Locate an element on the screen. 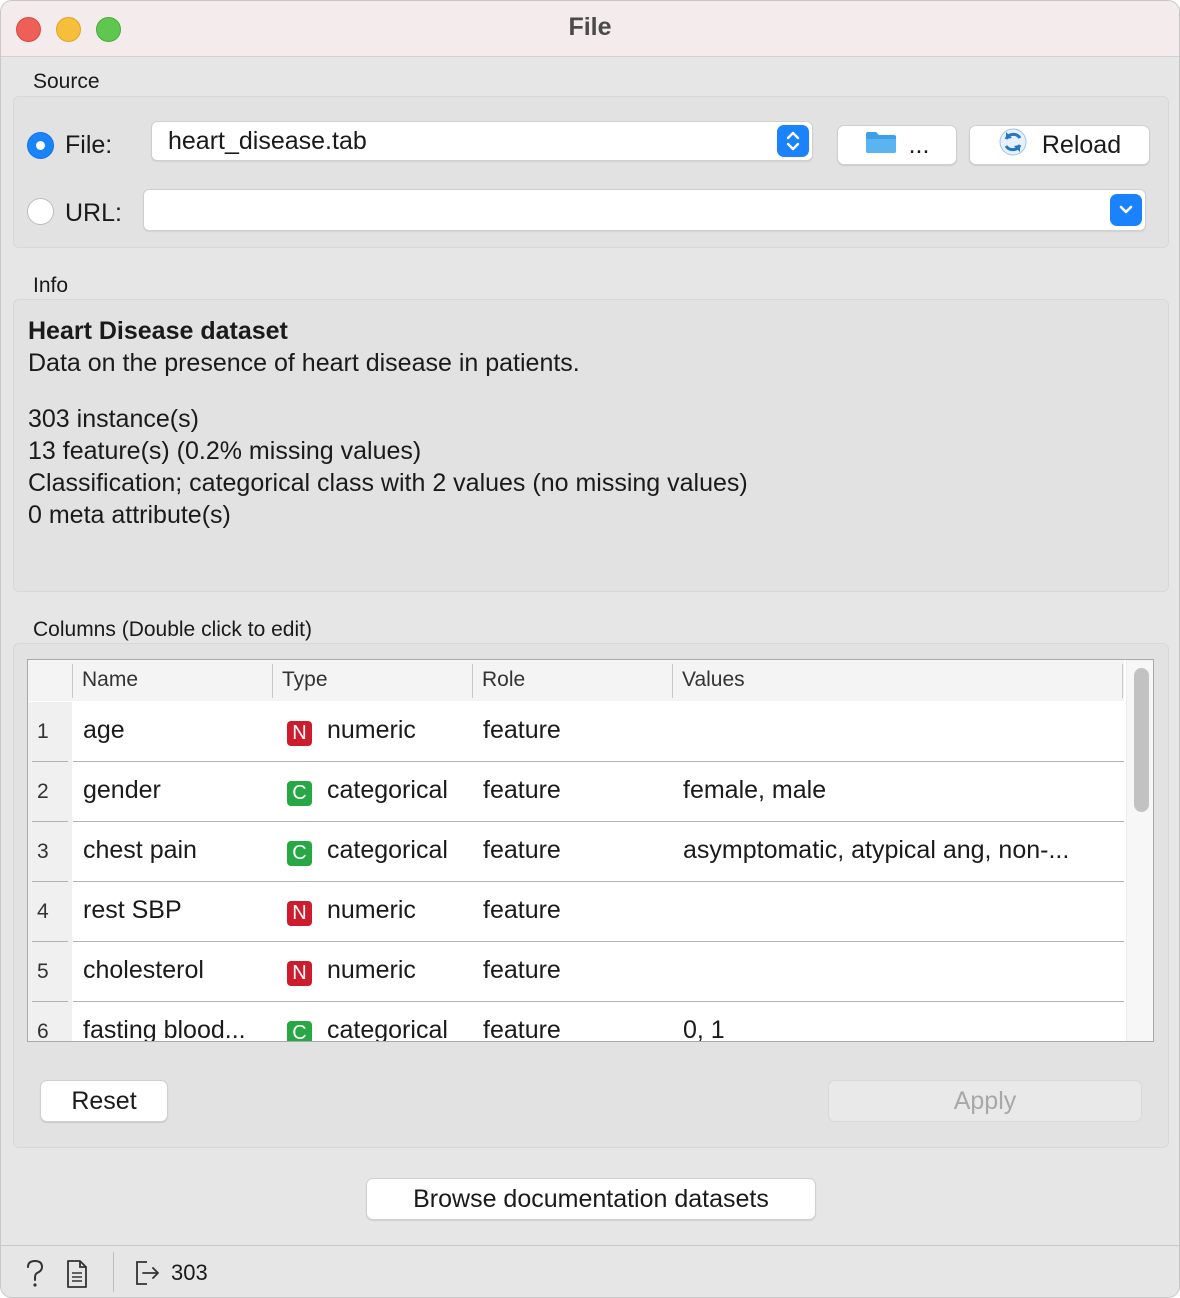 The height and width of the screenshot is (1298, 1180). table-row: 5 cholesterol Nnumeric feature is located at coordinates (576, 972).